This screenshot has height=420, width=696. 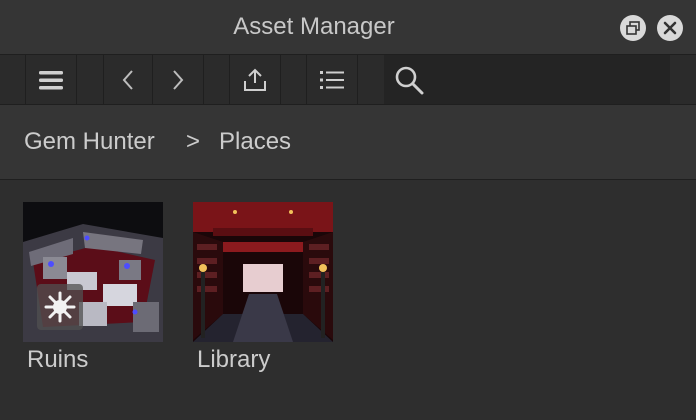 I want to click on start-place-badge, so click(x=60, y=307).